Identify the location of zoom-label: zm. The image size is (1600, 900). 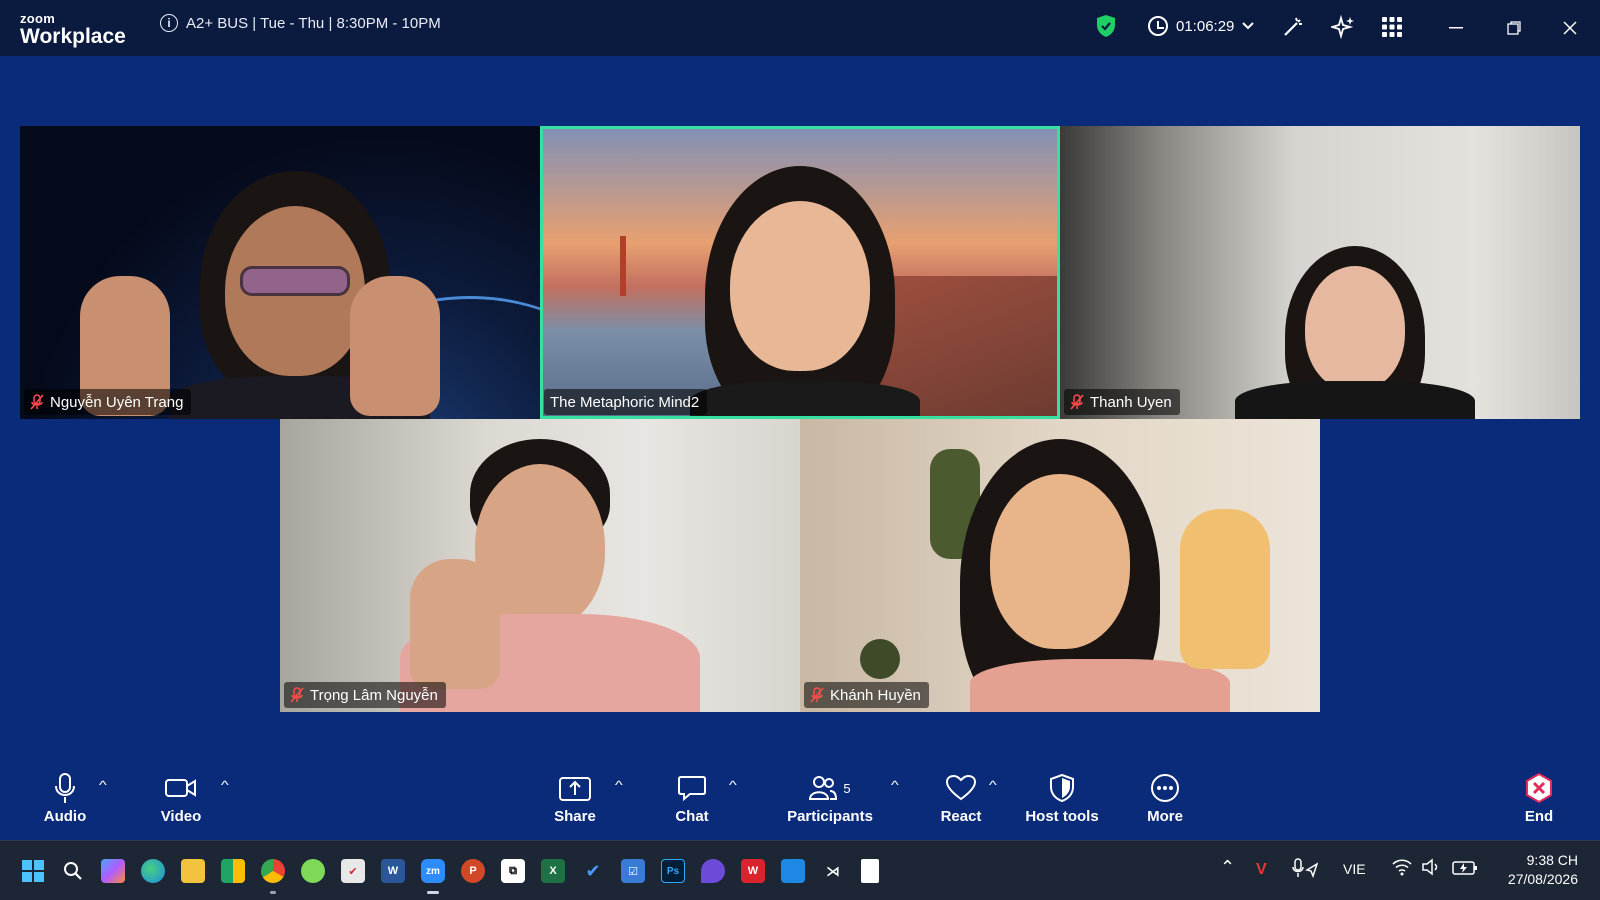
(433, 871).